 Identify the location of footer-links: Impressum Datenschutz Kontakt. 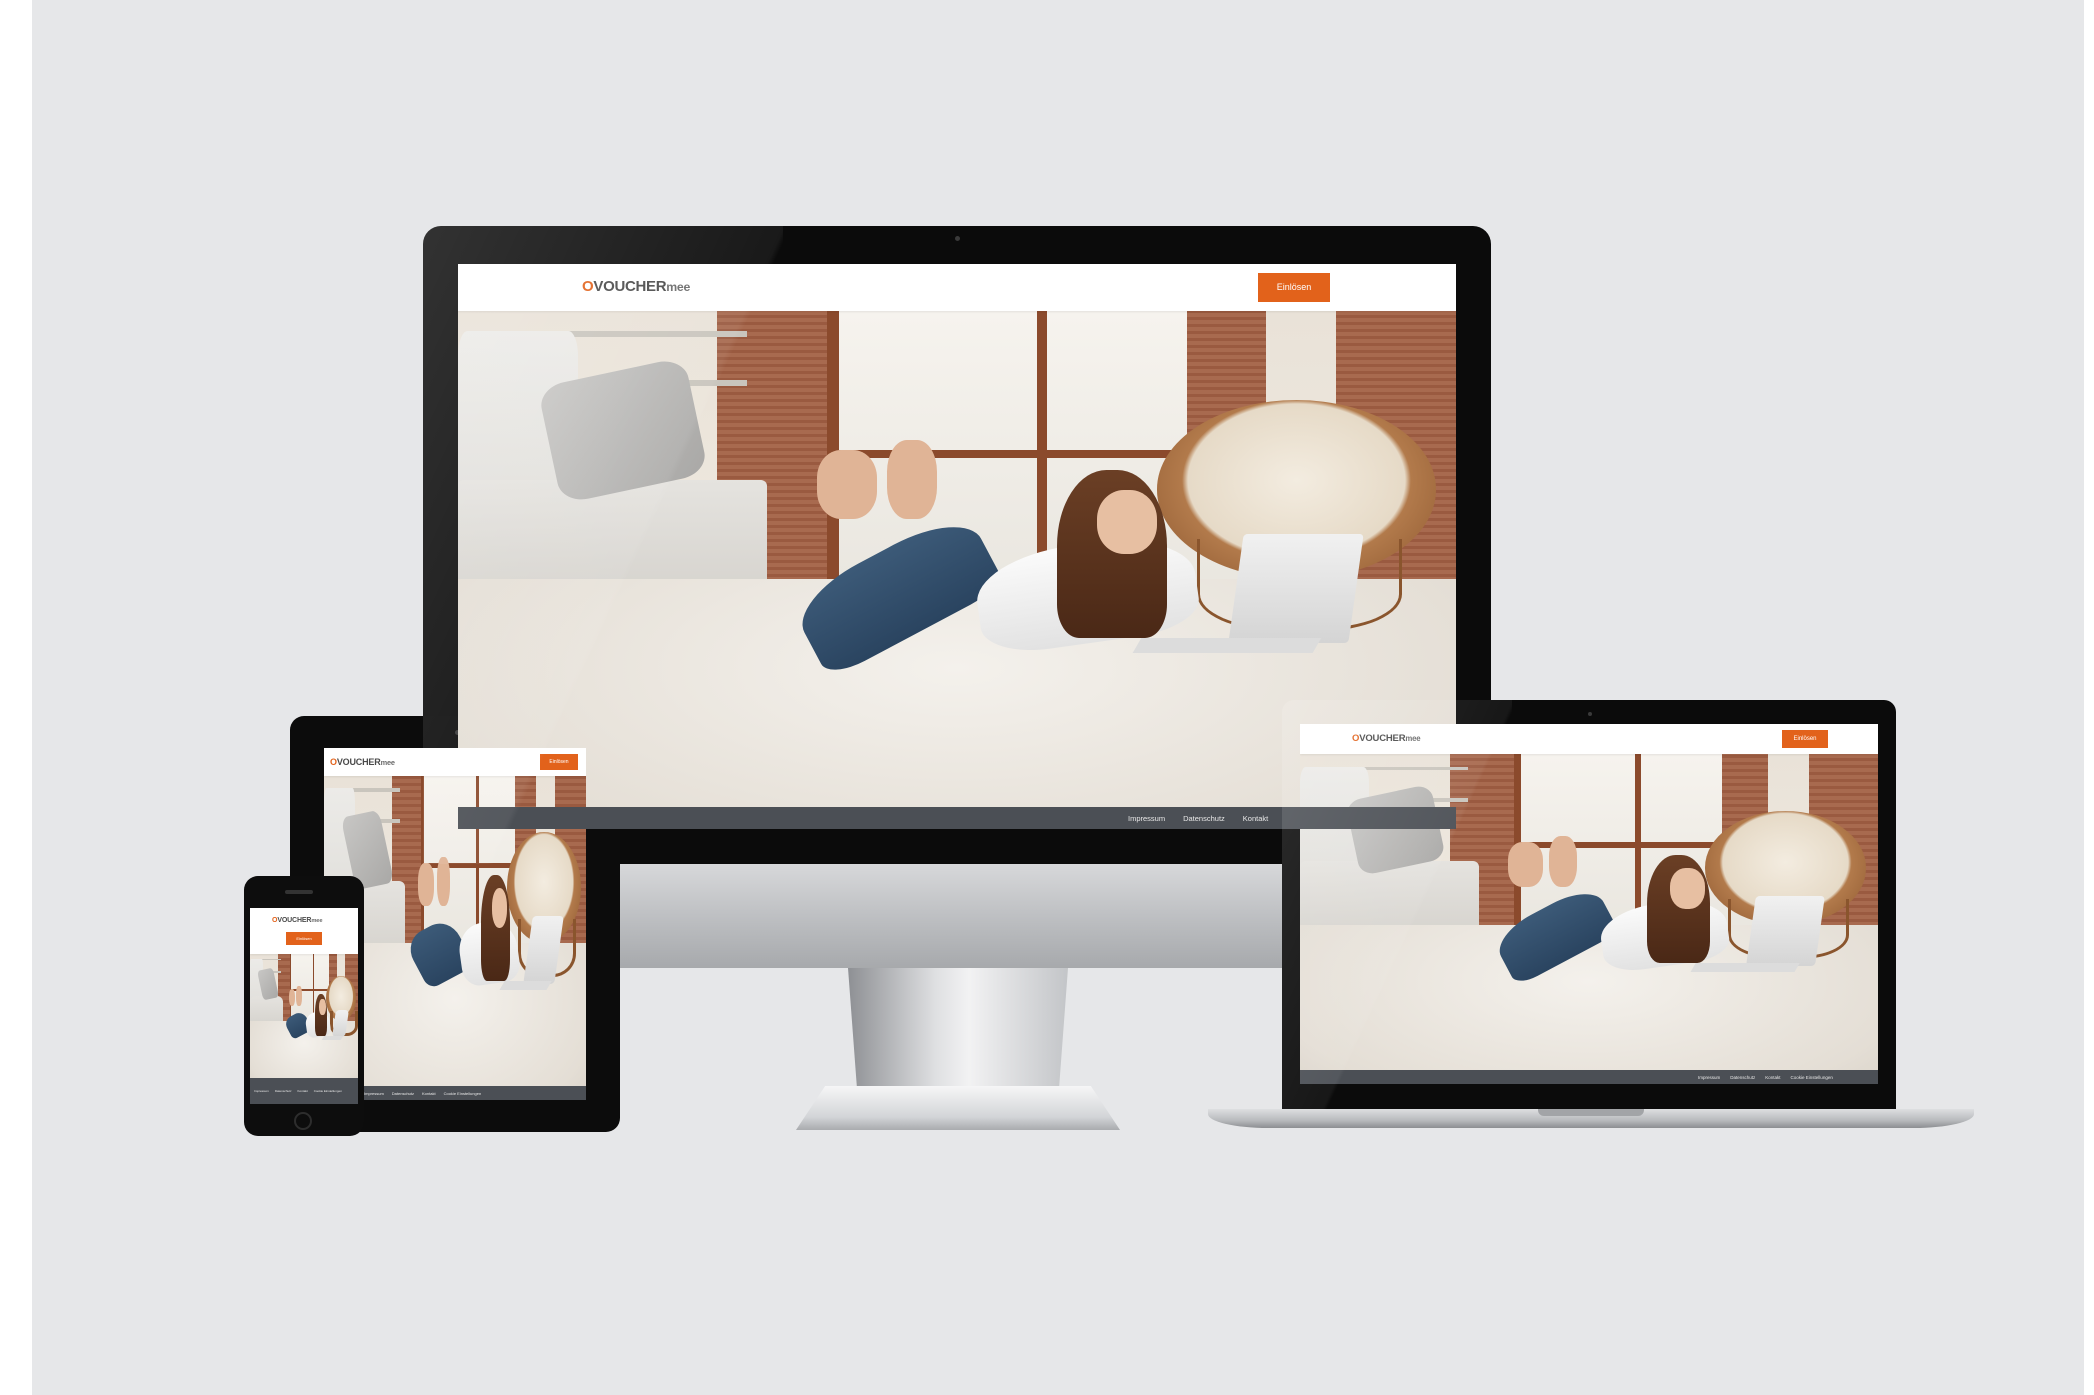
(1198, 818).